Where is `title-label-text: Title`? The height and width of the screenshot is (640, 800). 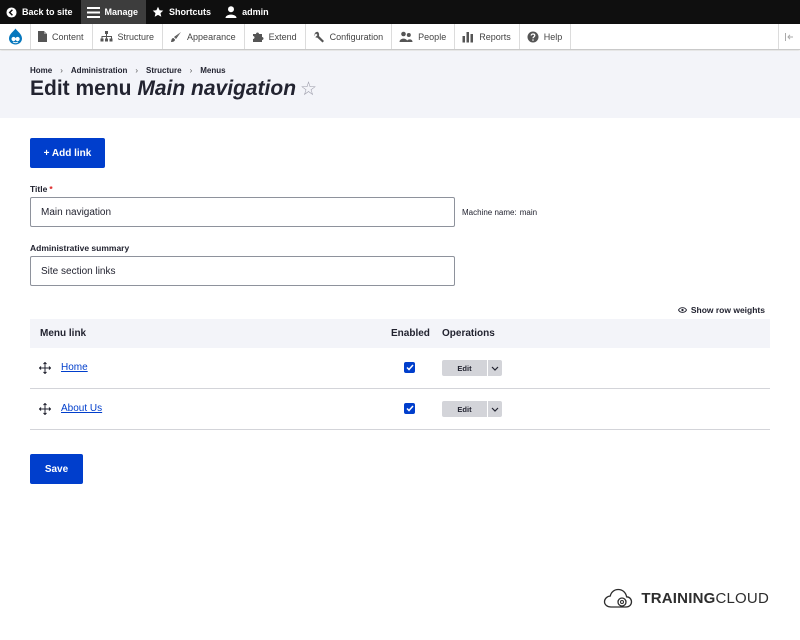
title-label-text: Title is located at coordinates (39, 189).